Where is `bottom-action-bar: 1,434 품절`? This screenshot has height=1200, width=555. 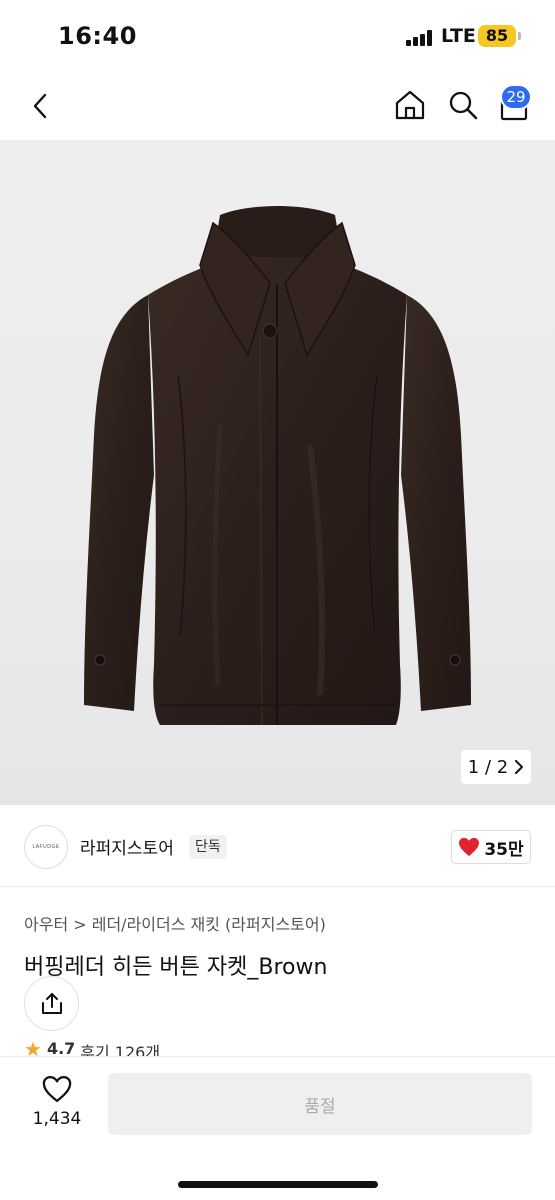 bottom-action-bar: 1,434 품절 is located at coordinates (277, 1128).